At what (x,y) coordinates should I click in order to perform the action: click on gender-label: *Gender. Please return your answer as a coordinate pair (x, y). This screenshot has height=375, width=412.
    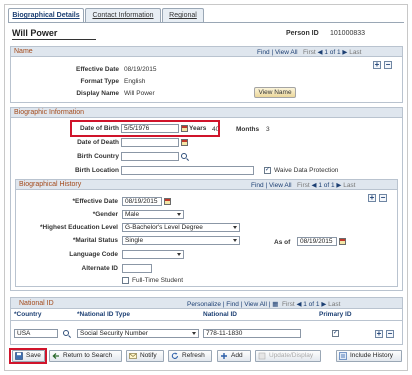
    Looking at the image, I should click on (105, 214).